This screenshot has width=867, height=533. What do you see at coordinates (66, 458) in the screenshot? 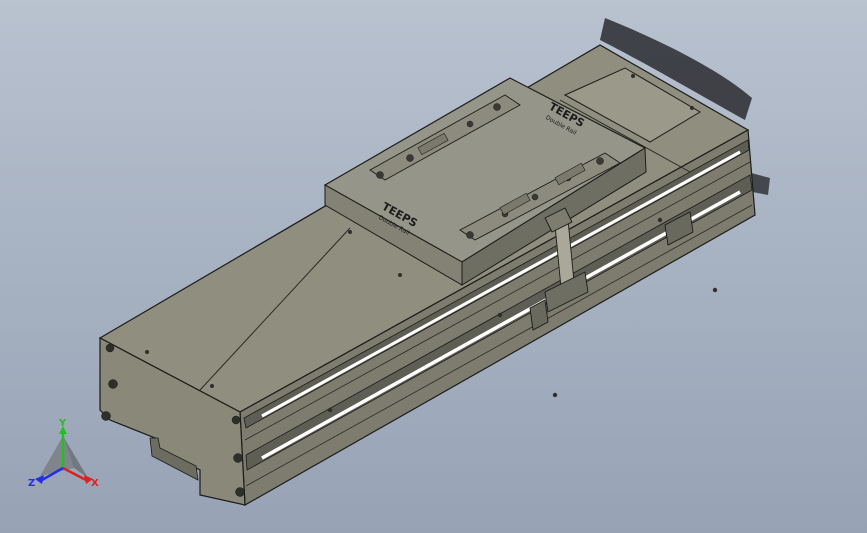
I see `orientation-triad: Y X Z` at bounding box center [66, 458].